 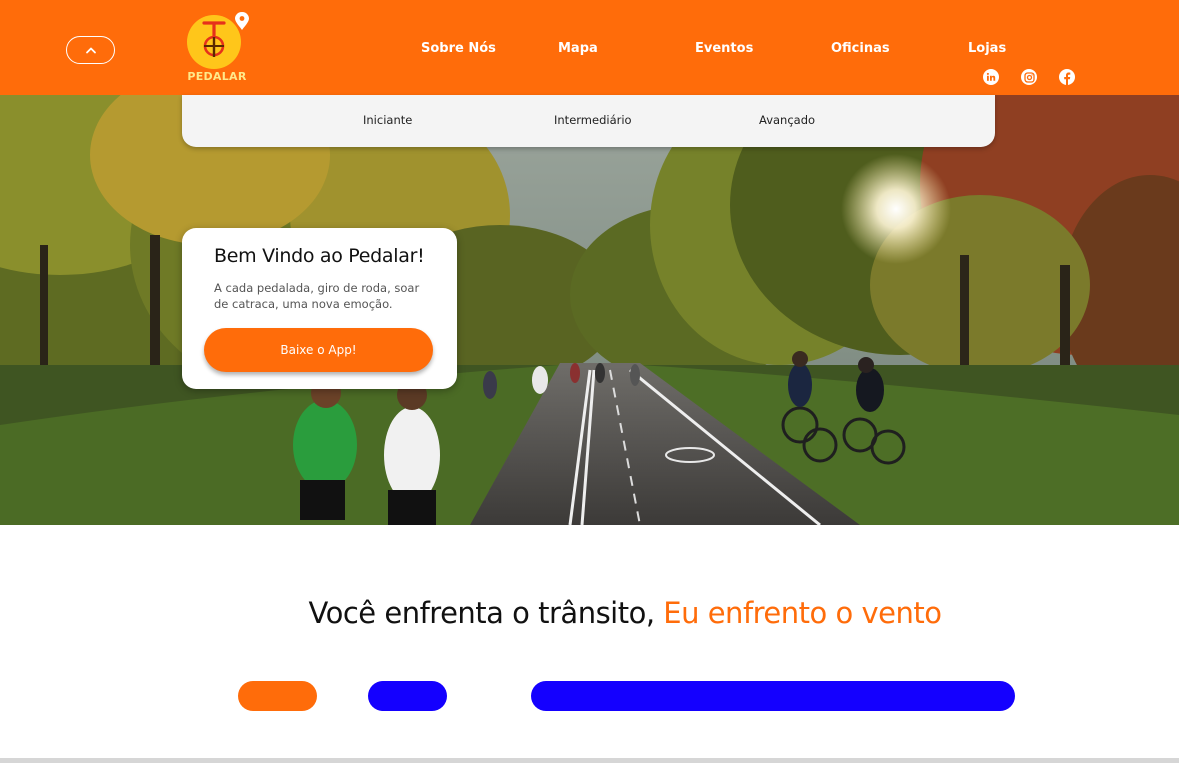 What do you see at coordinates (987, 48) in the screenshot?
I see `nav-lojas: Lojas` at bounding box center [987, 48].